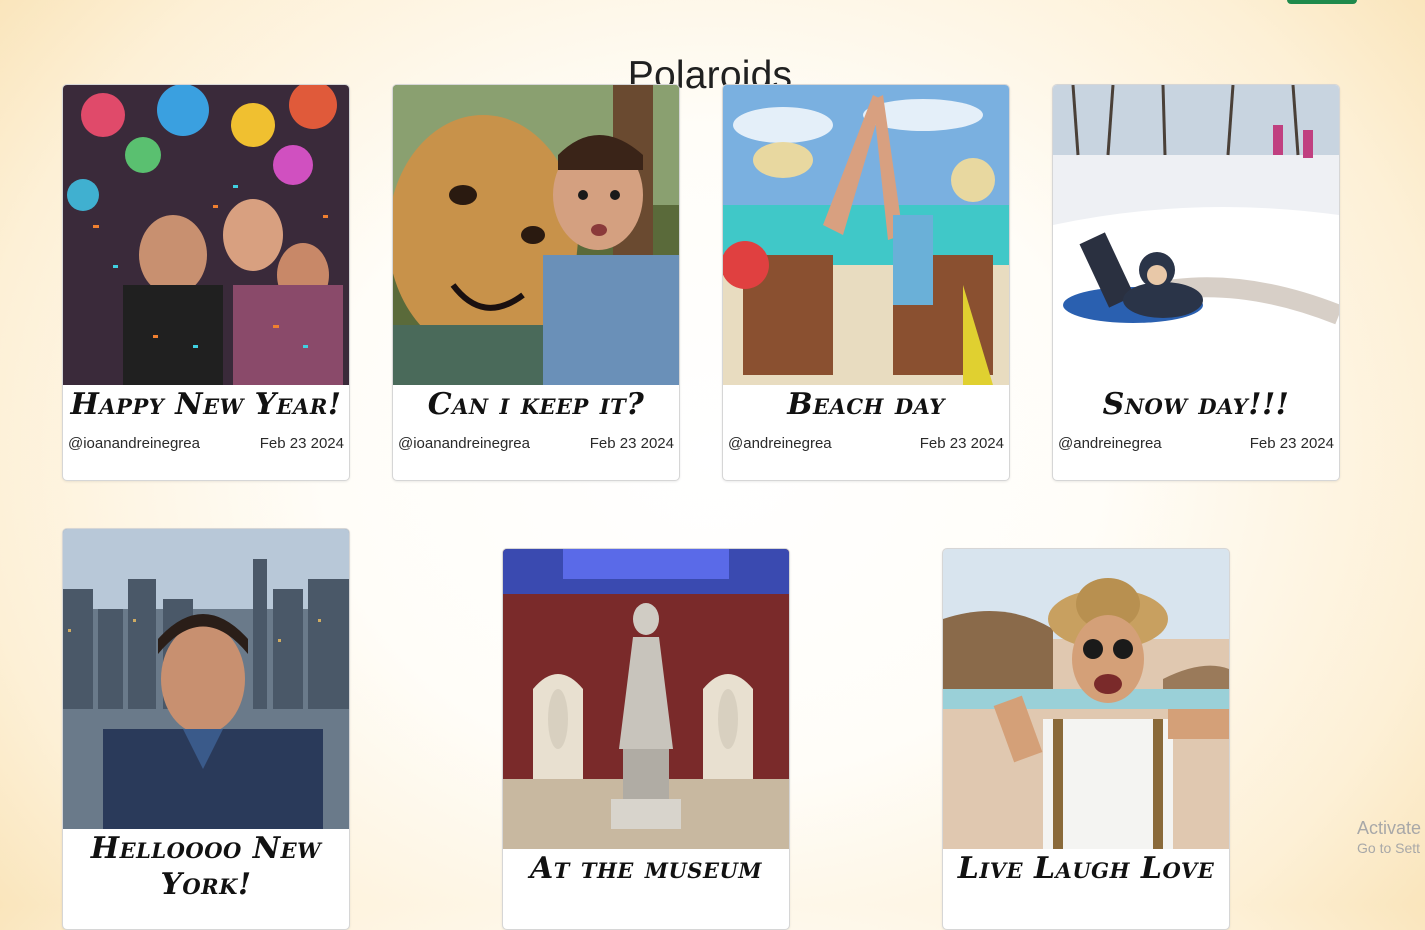 This screenshot has height=930, width=1425. I want to click on polaroid-card: Beach day @andreinegrea Feb 23 2024, so click(866, 282).